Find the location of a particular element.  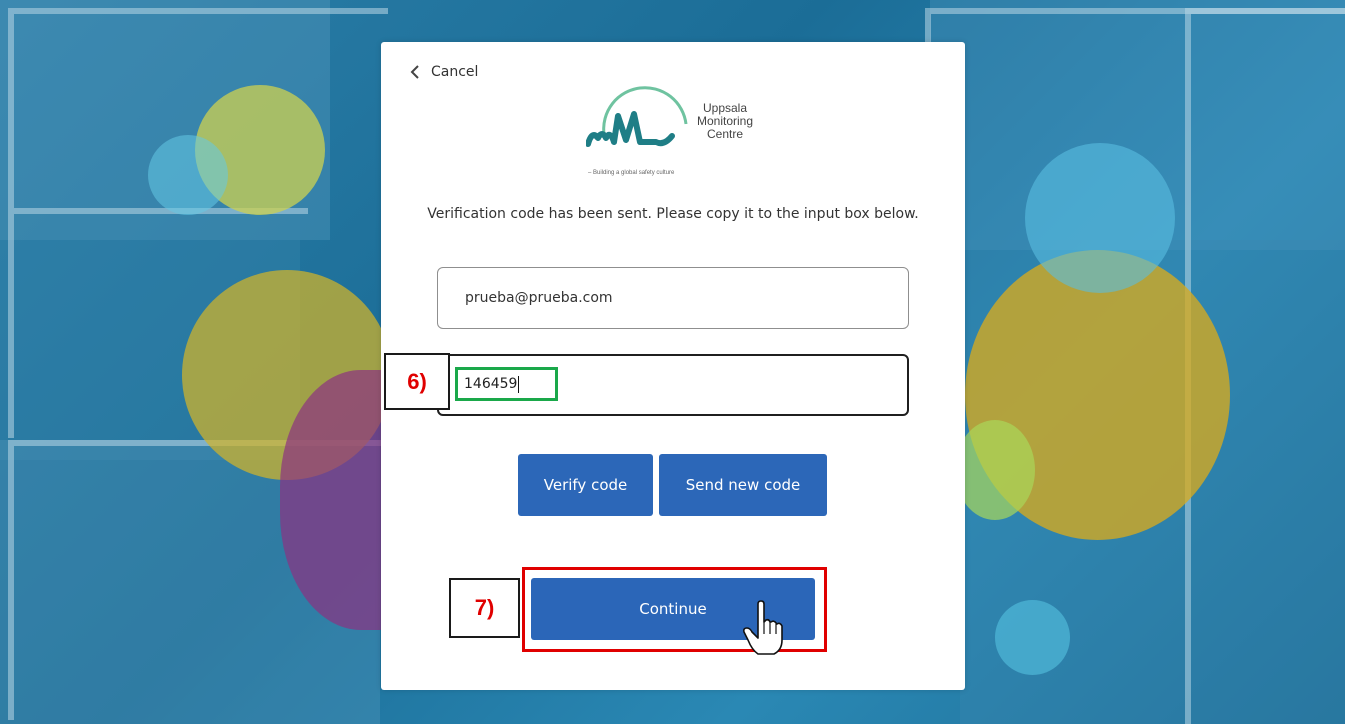

email-field: prueba@prueba.com is located at coordinates (673, 298).